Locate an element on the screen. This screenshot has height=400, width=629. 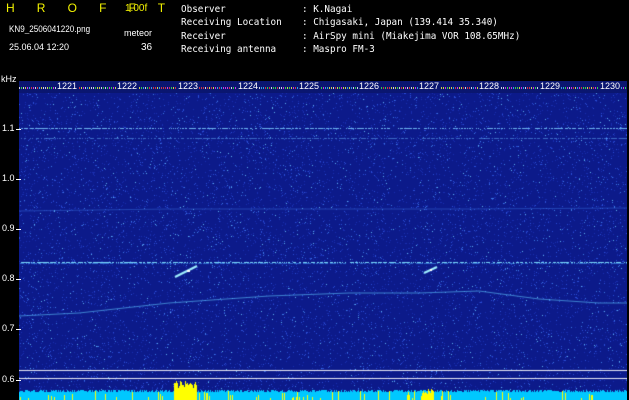
info-value: : Chigasaki, Japan (139.414 35.340) is located at coordinates (400, 23).